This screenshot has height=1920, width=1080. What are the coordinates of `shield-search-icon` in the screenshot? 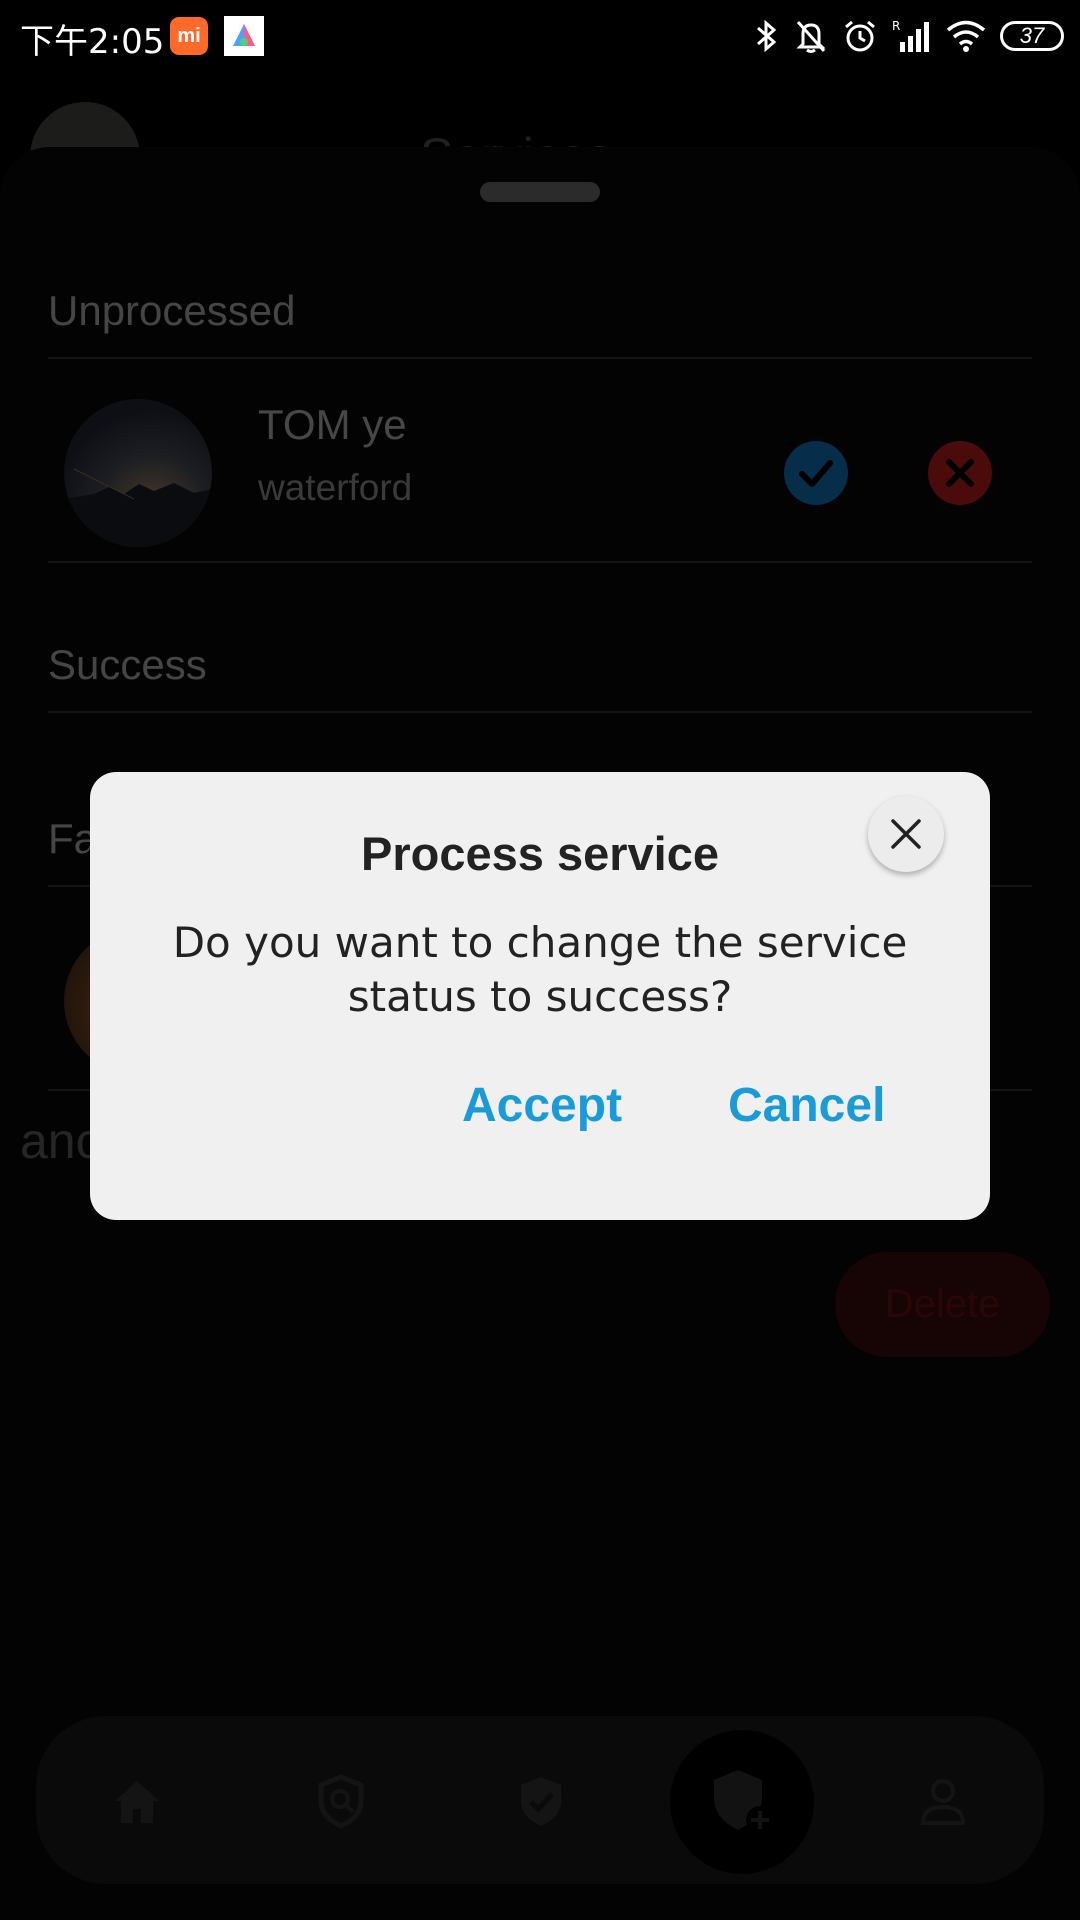 It's located at (341, 1801).